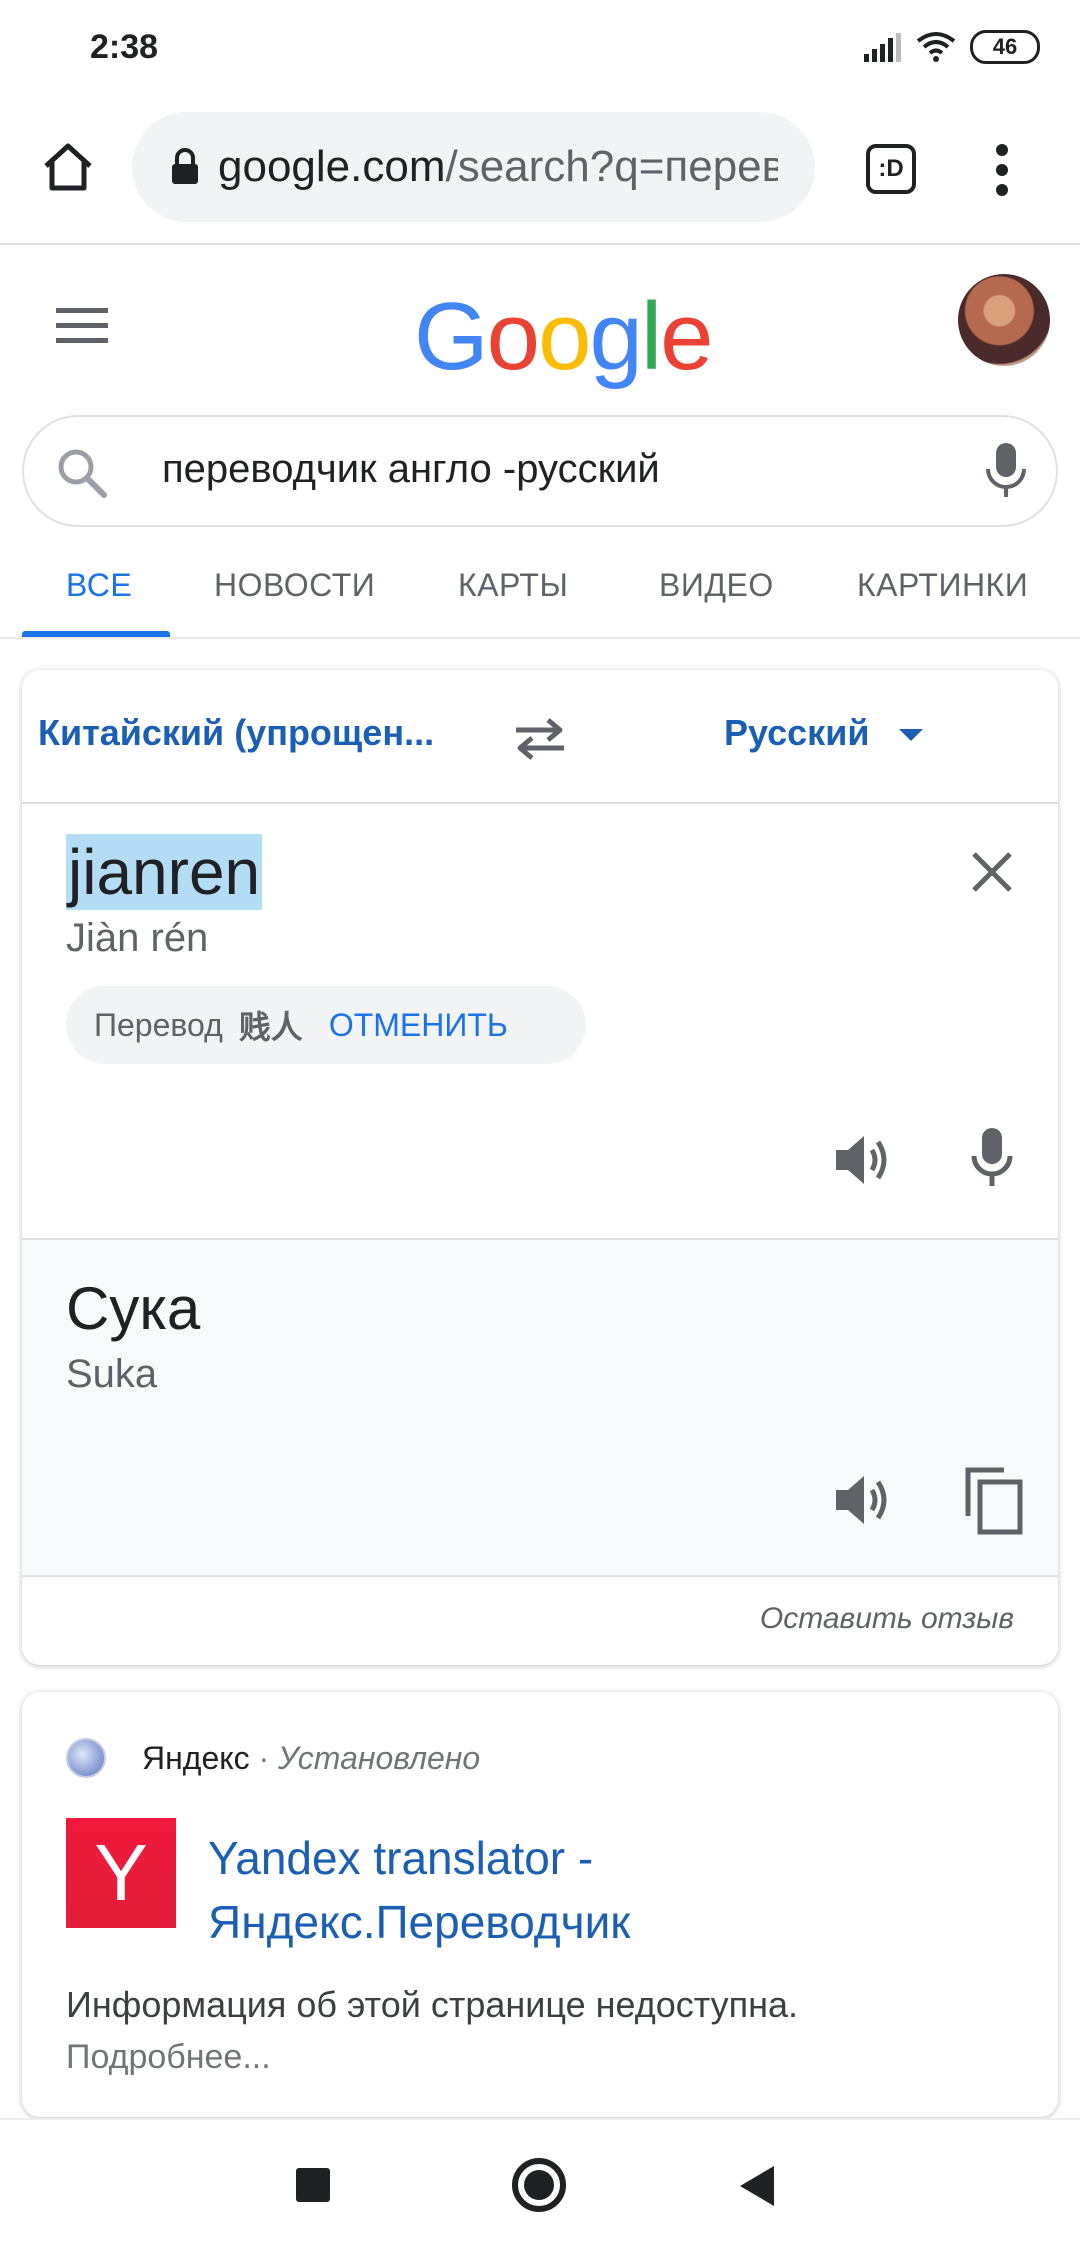 Image resolution: width=1080 pixels, height=2248 pixels. I want to click on status-time: 2:38, so click(124, 47).